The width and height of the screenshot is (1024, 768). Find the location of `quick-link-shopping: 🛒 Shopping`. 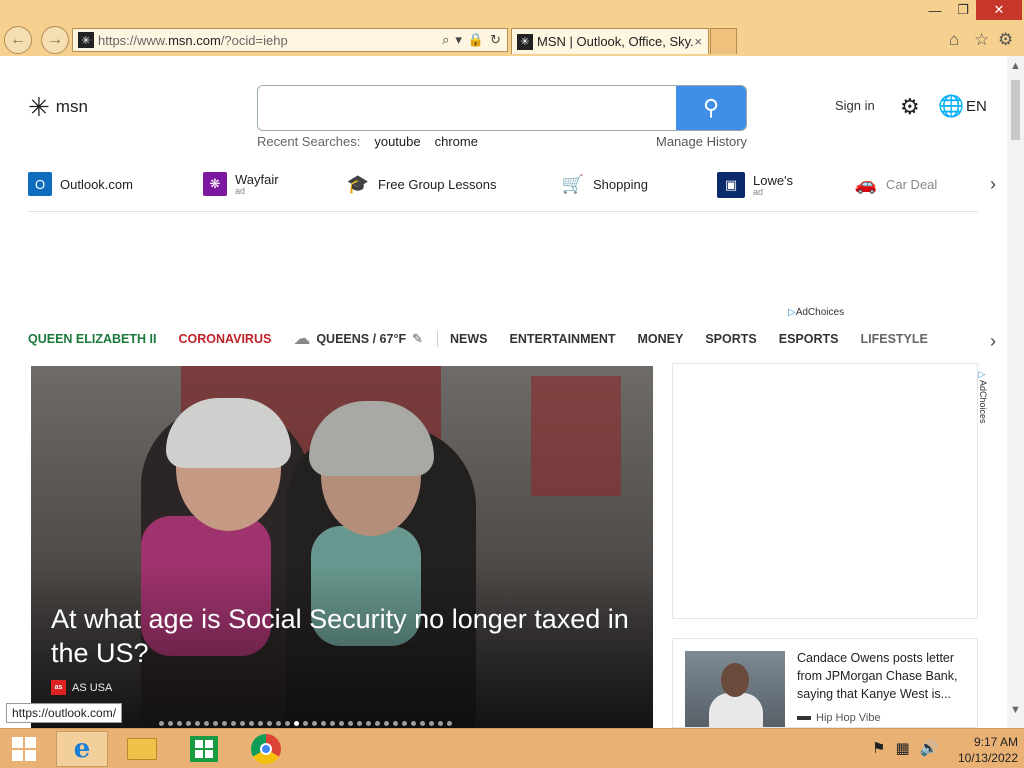

quick-link-shopping: 🛒 Shopping is located at coordinates (604, 184).